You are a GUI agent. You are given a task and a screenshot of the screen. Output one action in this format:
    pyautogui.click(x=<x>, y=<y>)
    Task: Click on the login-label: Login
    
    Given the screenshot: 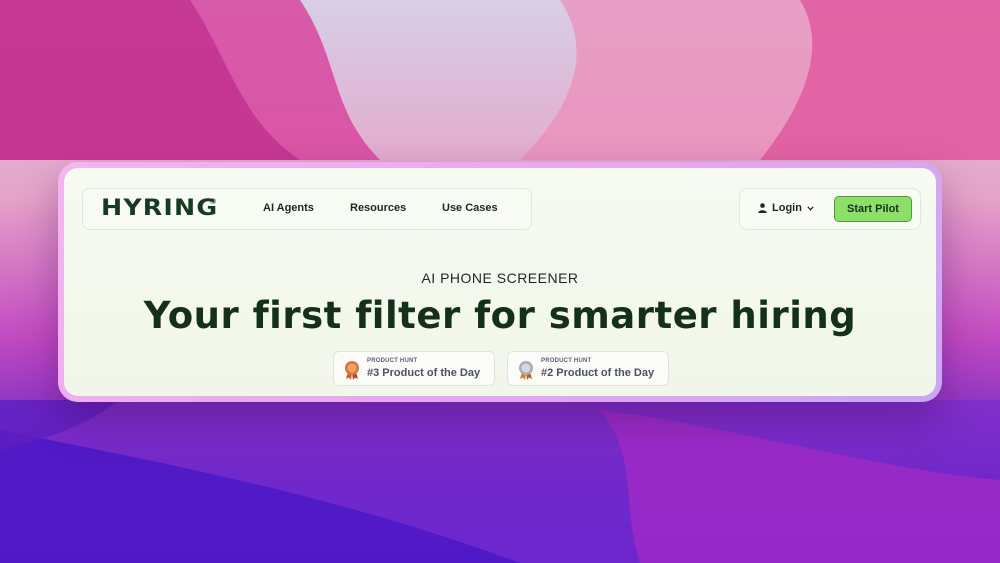 What is the action you would take?
    pyautogui.click(x=787, y=208)
    